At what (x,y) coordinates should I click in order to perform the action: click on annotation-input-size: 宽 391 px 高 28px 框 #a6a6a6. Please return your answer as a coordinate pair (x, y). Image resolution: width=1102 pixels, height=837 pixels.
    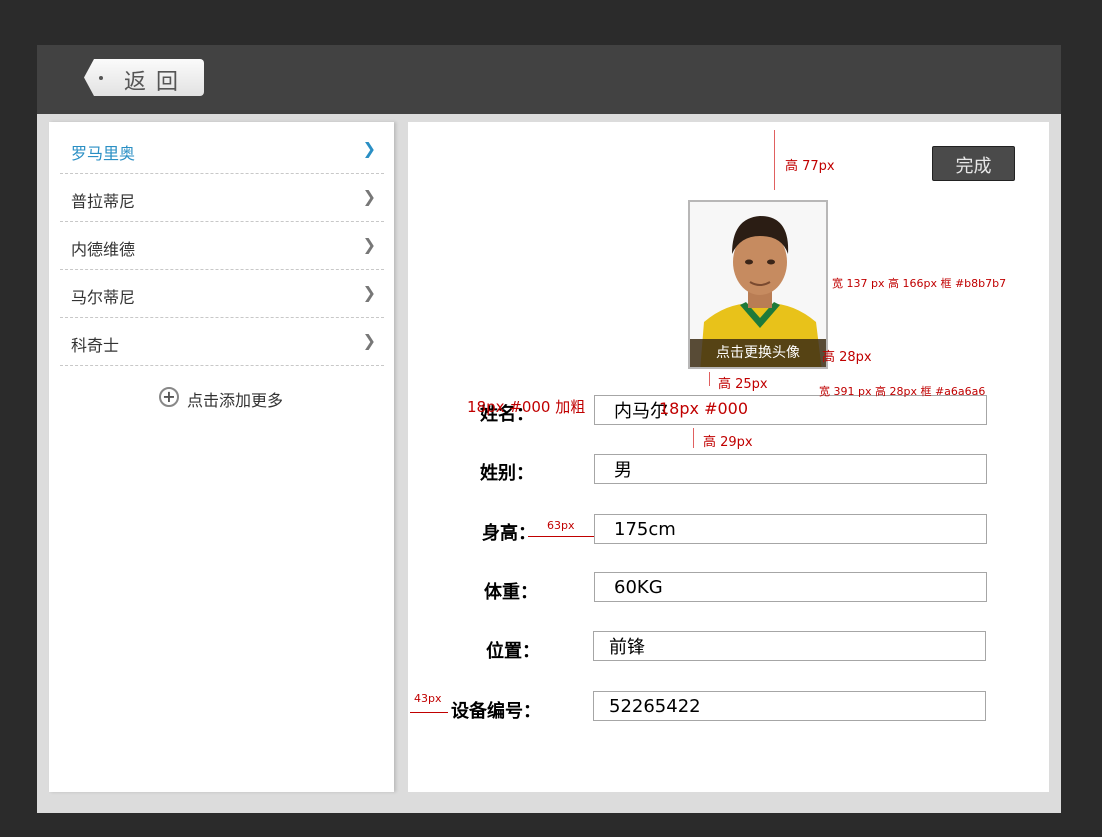
    Looking at the image, I should click on (902, 391).